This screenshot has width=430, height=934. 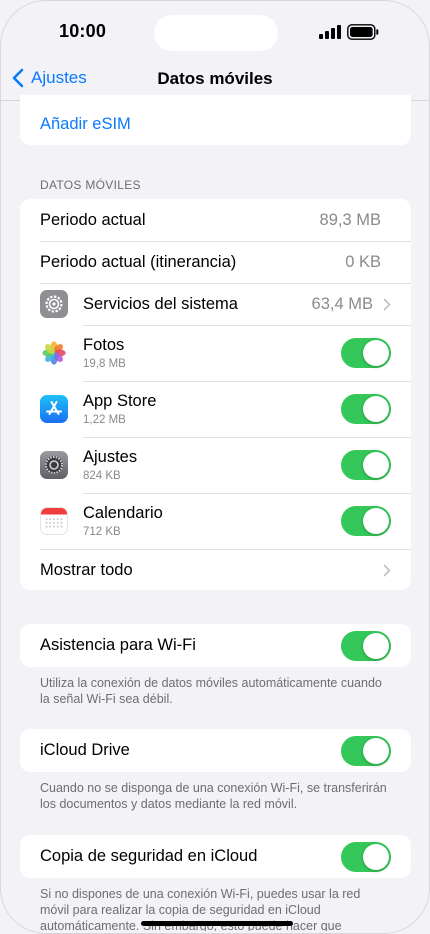 What do you see at coordinates (90, 185) in the screenshot?
I see `mobile-data-section-header: DATOS MÓVILES` at bounding box center [90, 185].